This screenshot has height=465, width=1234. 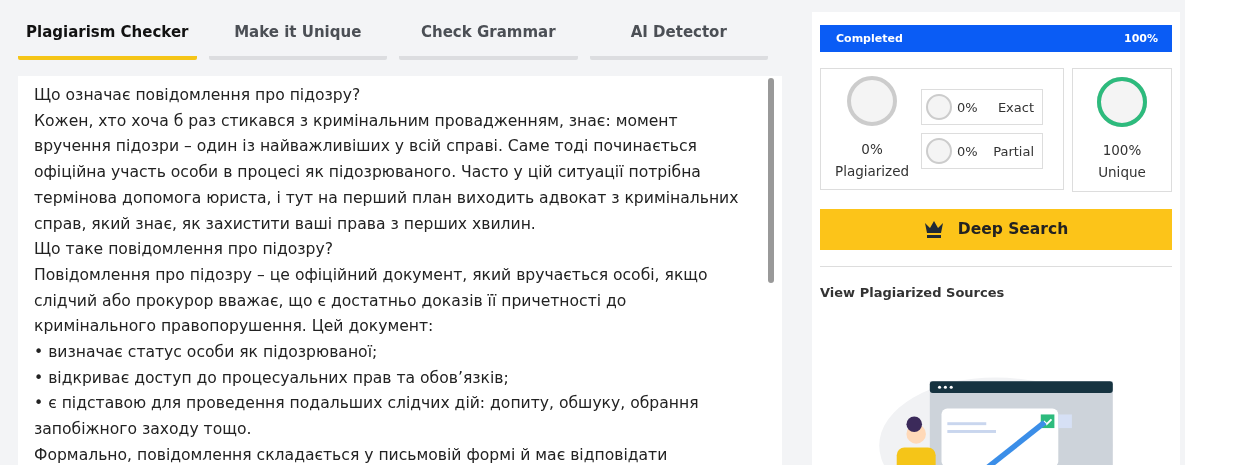 I want to click on match-type-label: Exact, so click(x=1016, y=107).